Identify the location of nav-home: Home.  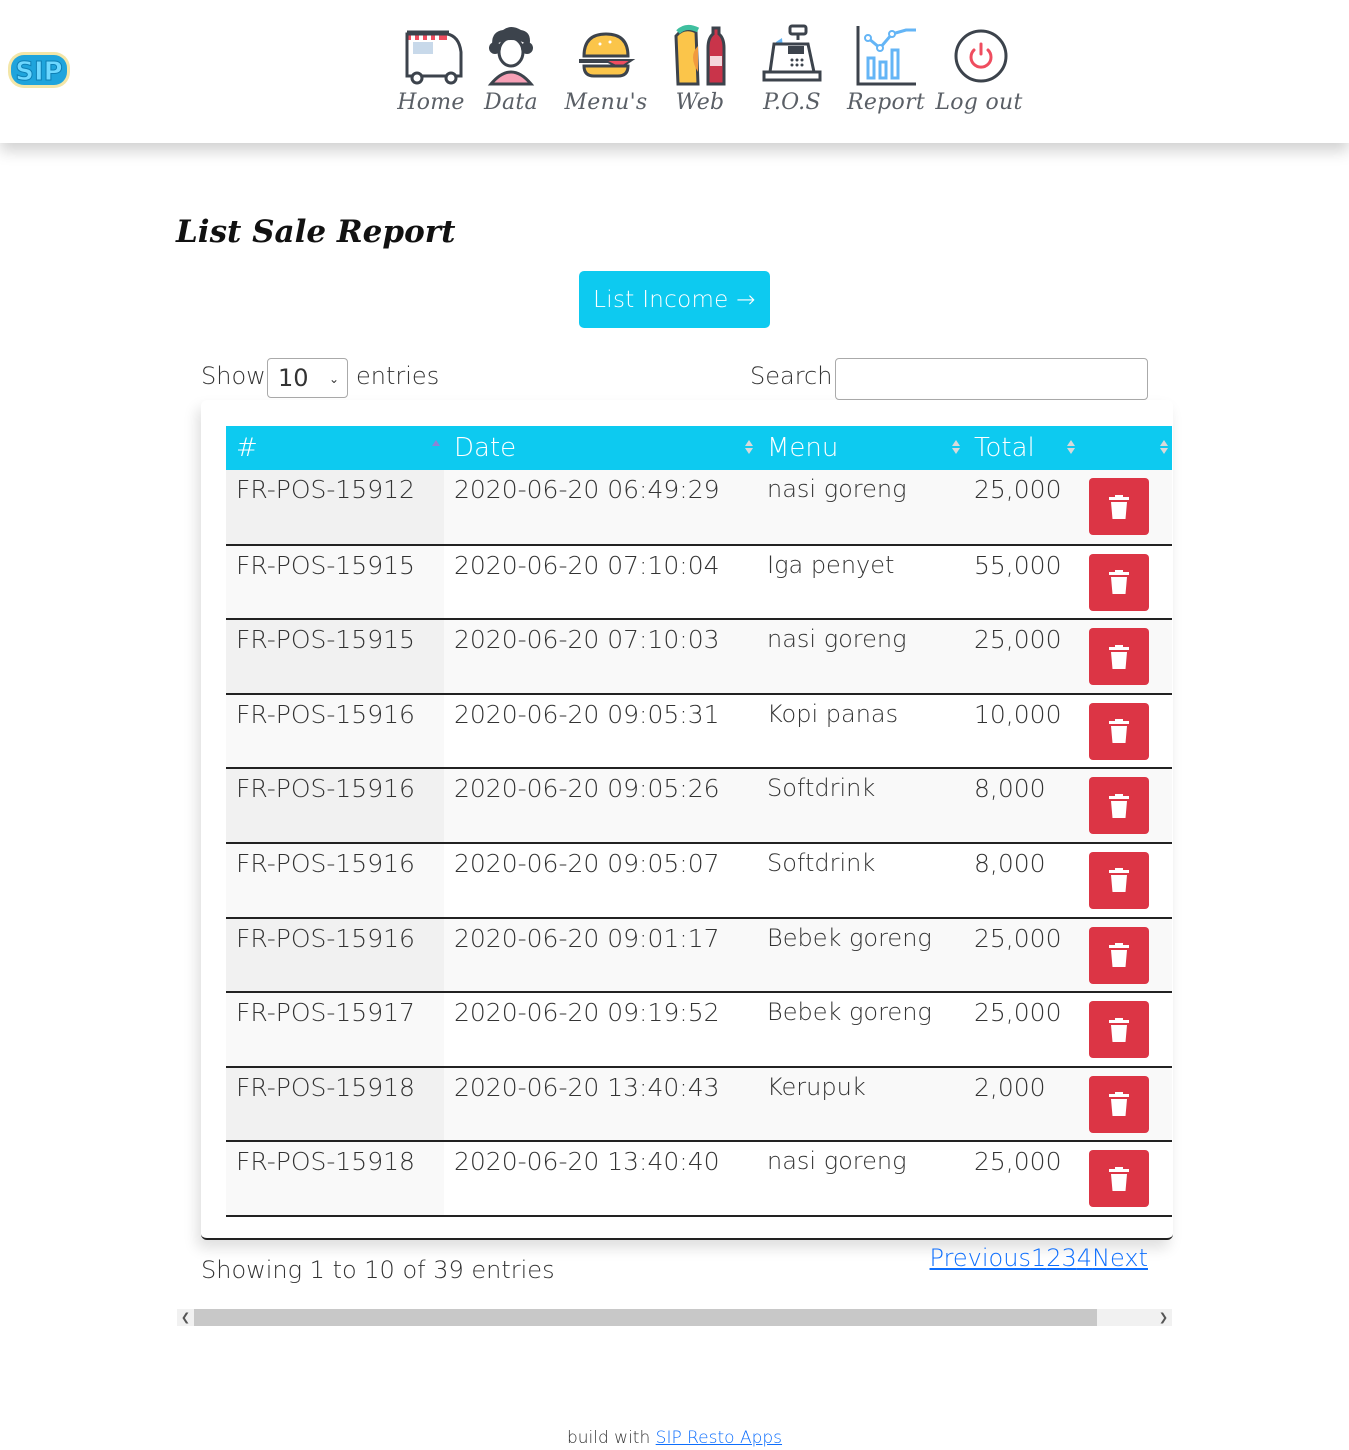
(431, 72).